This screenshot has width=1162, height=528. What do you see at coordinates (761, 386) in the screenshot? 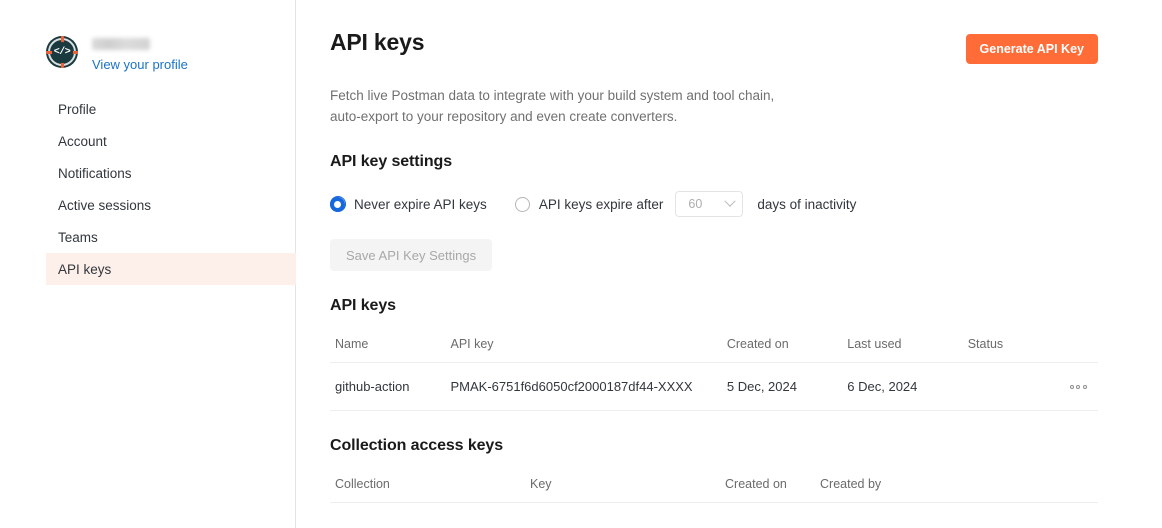
I see `cell-created-on: 5 Dec, 2024` at bounding box center [761, 386].